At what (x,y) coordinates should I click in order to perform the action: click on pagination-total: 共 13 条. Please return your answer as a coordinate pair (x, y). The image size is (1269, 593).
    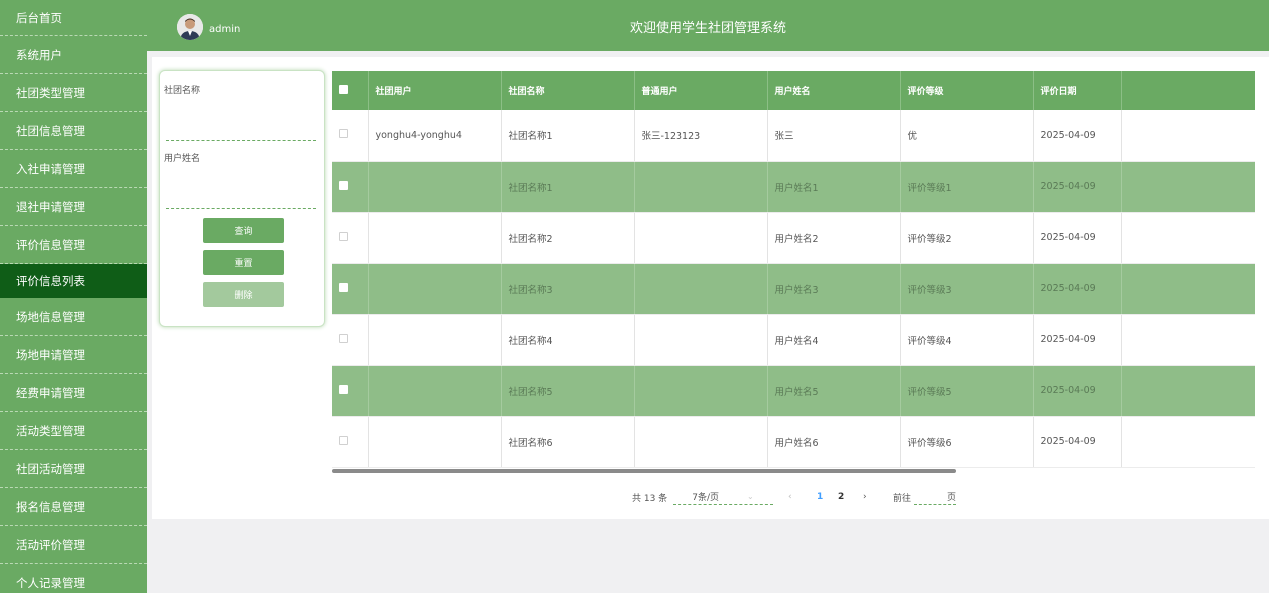
    Looking at the image, I should click on (650, 498).